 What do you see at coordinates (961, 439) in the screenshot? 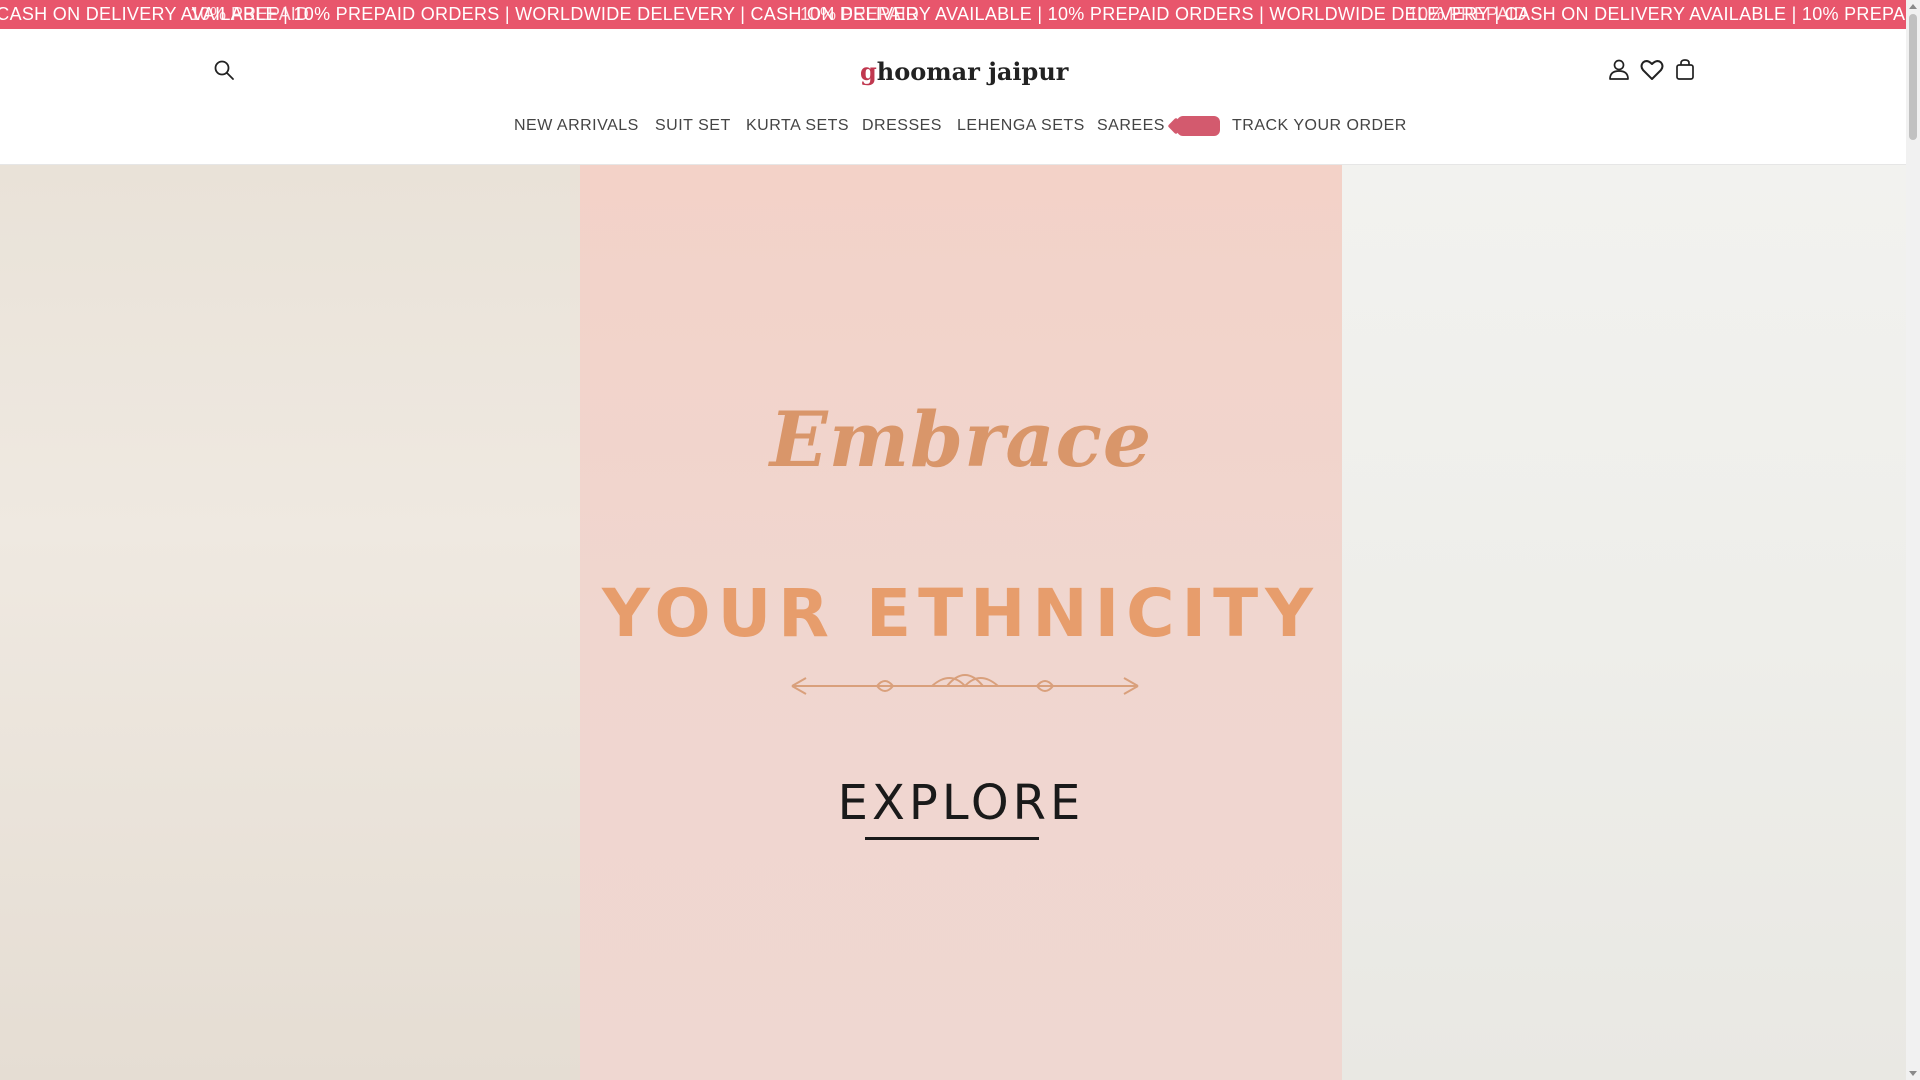
I see `hero-script-headline: Embrace` at bounding box center [961, 439].